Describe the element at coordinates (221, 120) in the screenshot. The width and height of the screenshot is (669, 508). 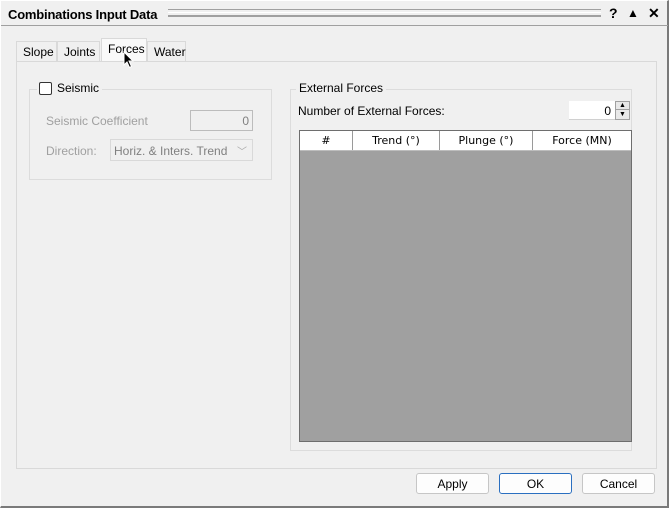
I see `seismic-coefficient-input: 0` at that location.